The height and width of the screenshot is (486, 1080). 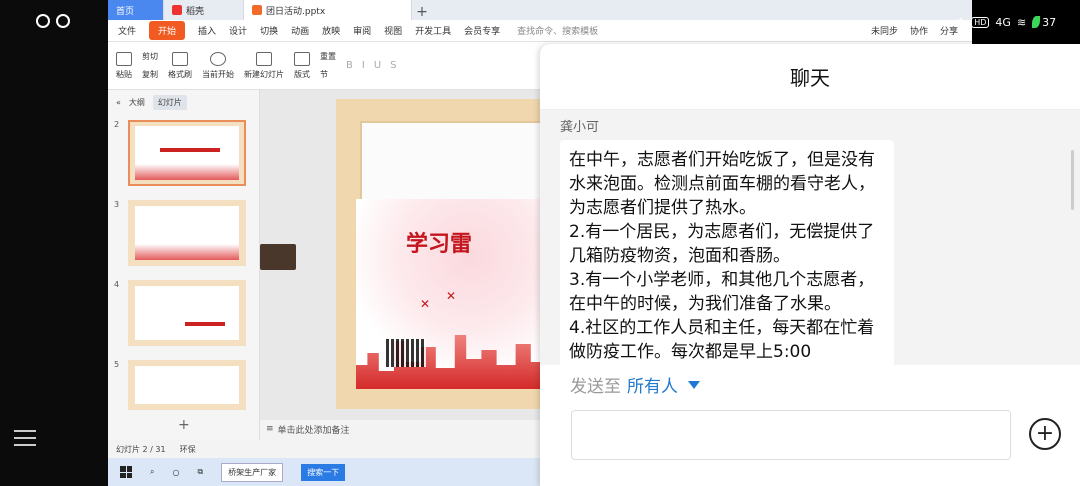 What do you see at coordinates (1045, 434) in the screenshot?
I see `add-attachment-button: +` at bounding box center [1045, 434].